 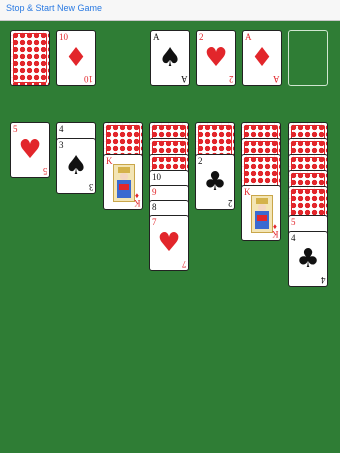 I want to click on foundation-3: A ♦ A, so click(x=262, y=58).